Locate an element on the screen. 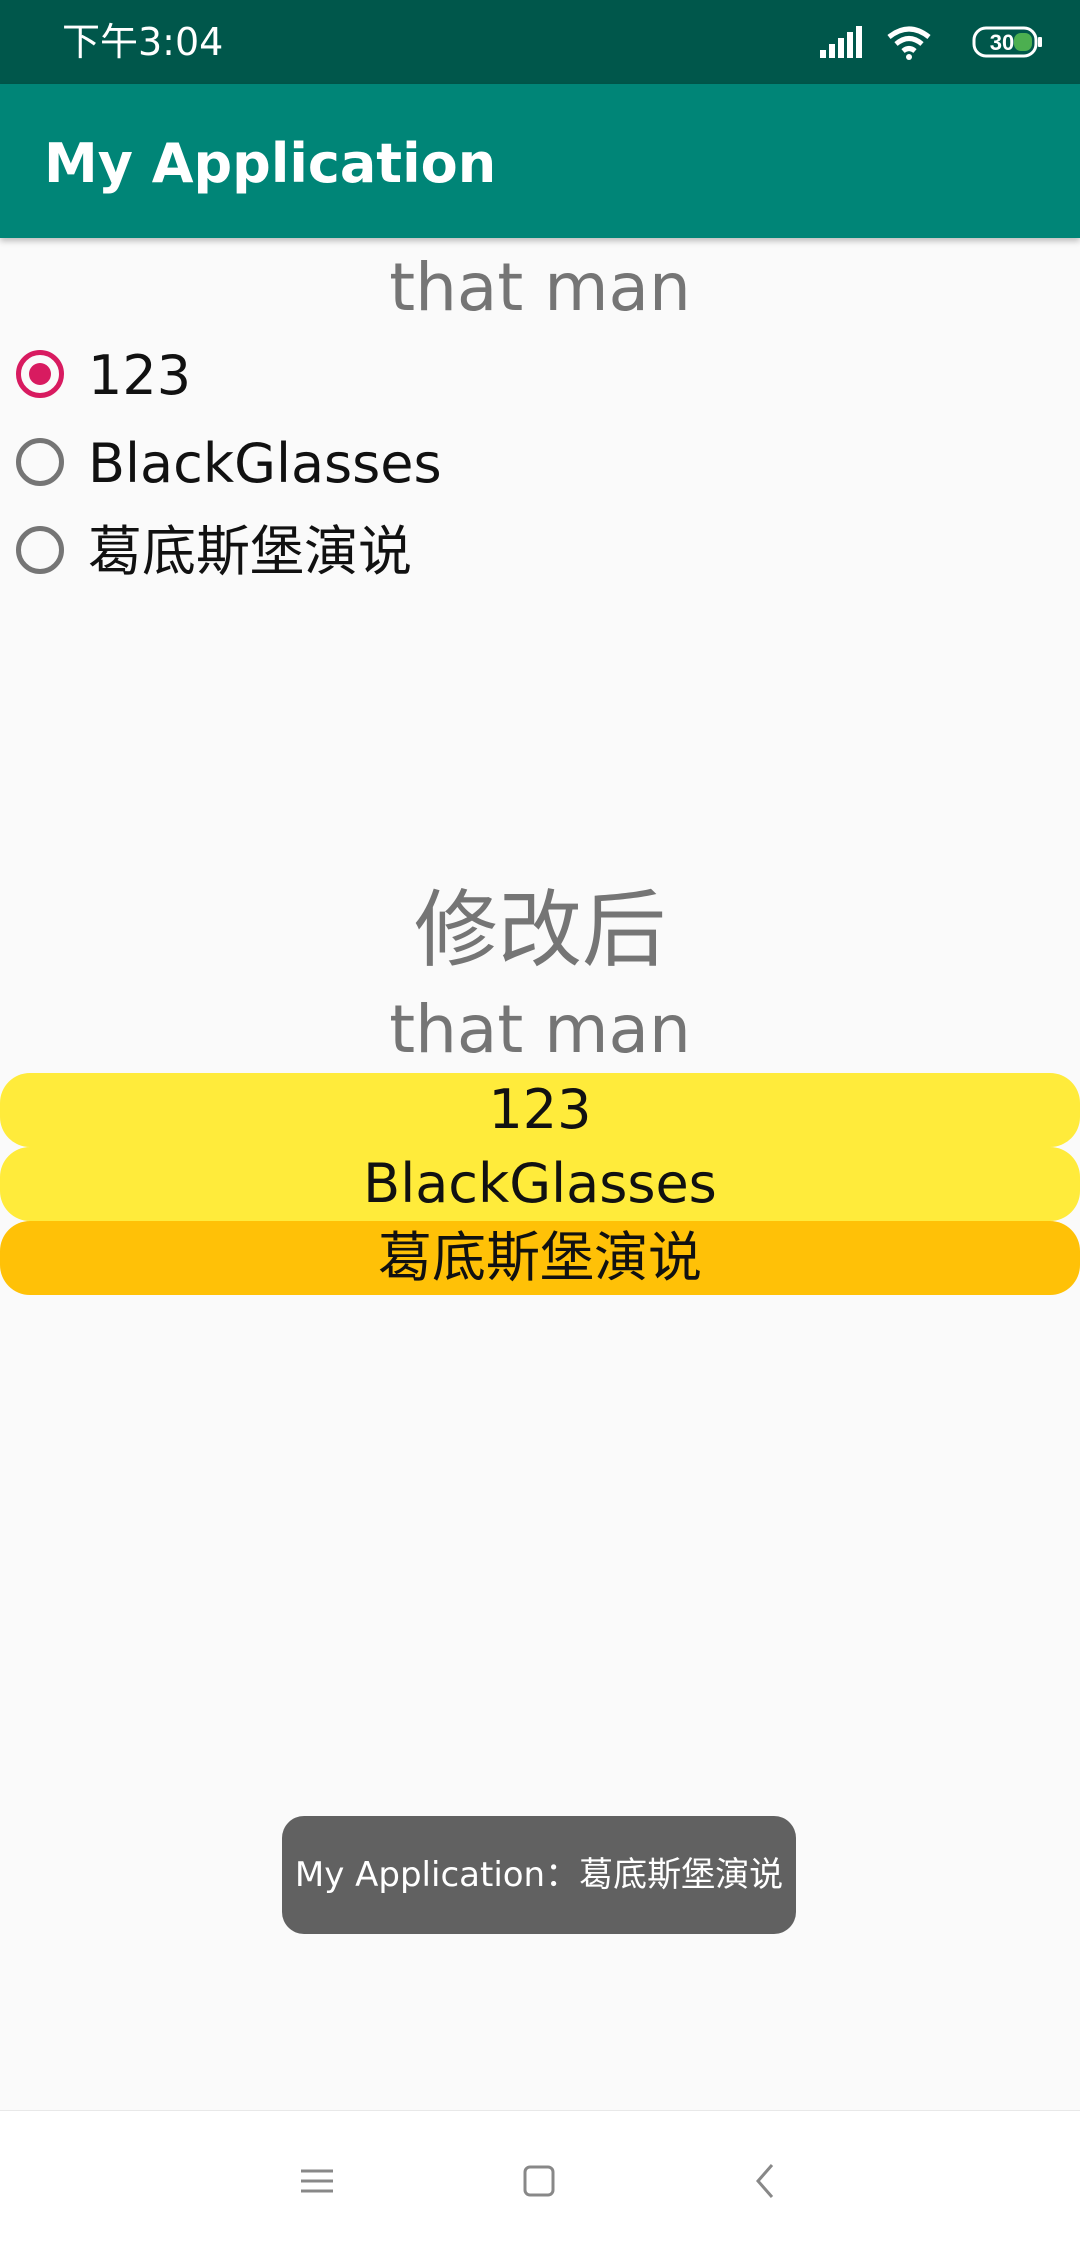 This screenshot has height=2245, width=1080. option-button-blackglasses: BlackGlasses is located at coordinates (540, 1184).